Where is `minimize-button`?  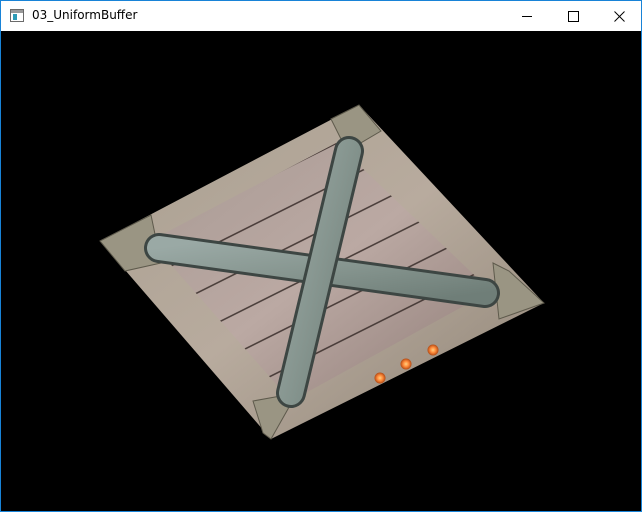
minimize-button is located at coordinates (527, 16).